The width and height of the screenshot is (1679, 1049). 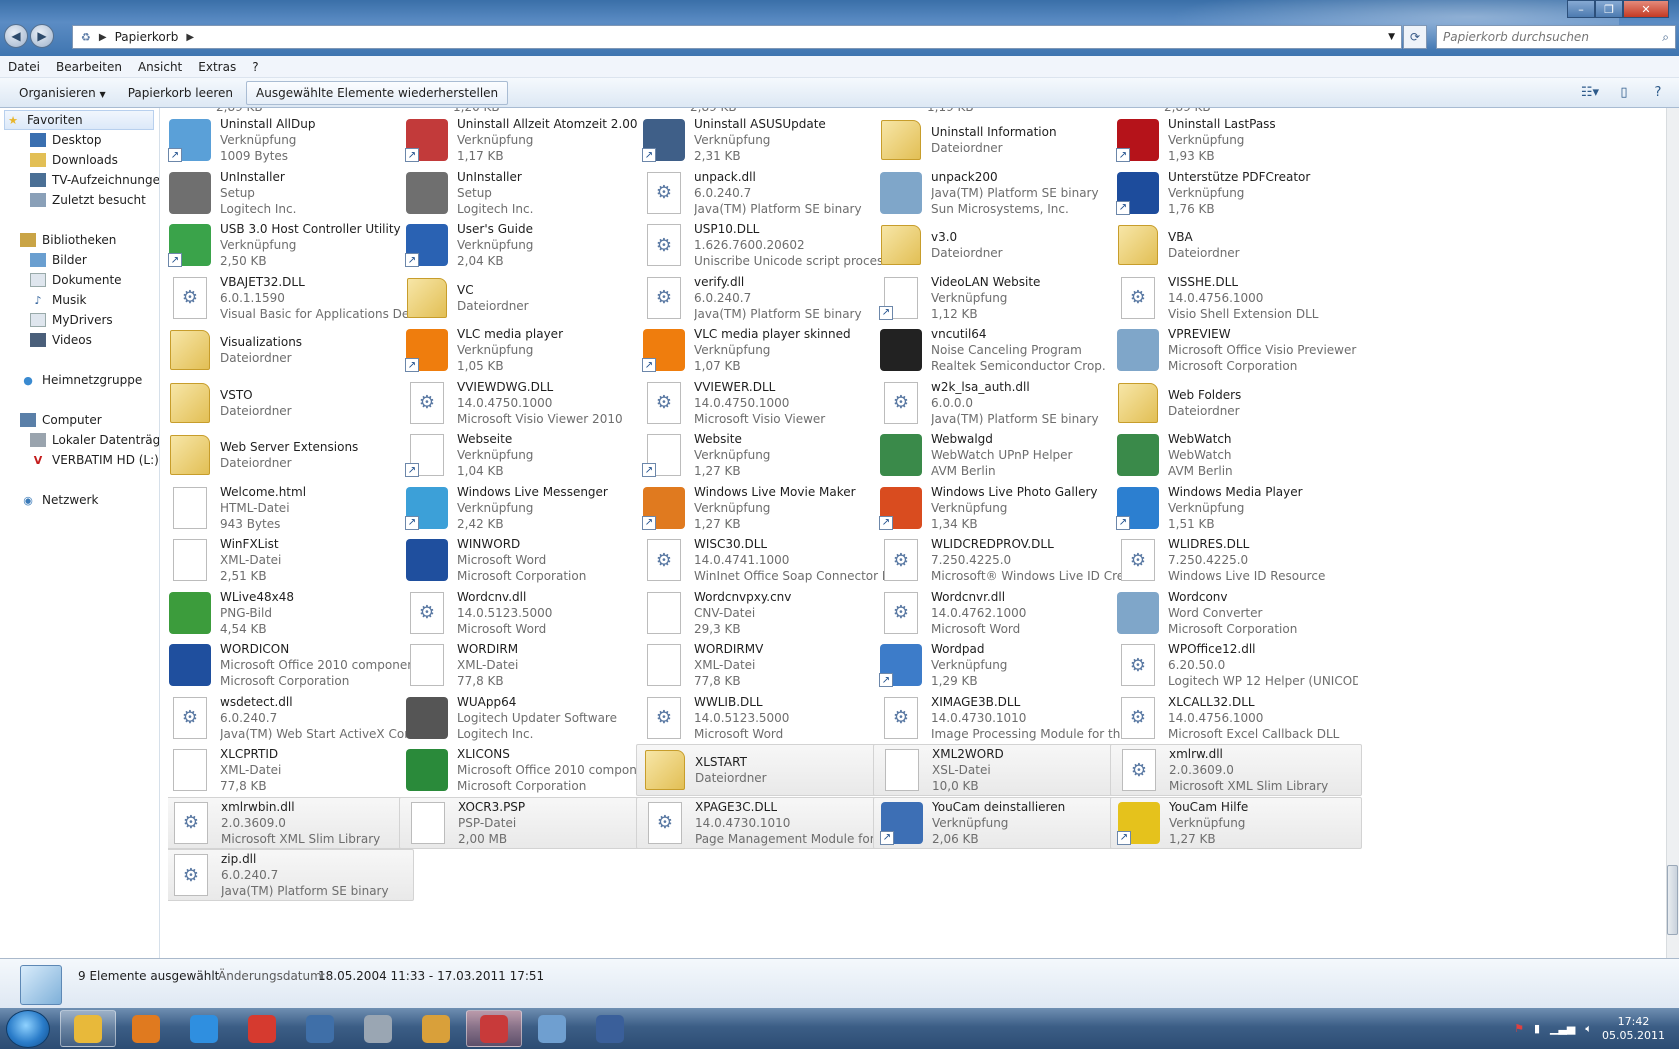 What do you see at coordinates (525, 350) in the screenshot?
I see `file-item: ↗ VLC media player Verknüpfung 1,05 KB` at bounding box center [525, 350].